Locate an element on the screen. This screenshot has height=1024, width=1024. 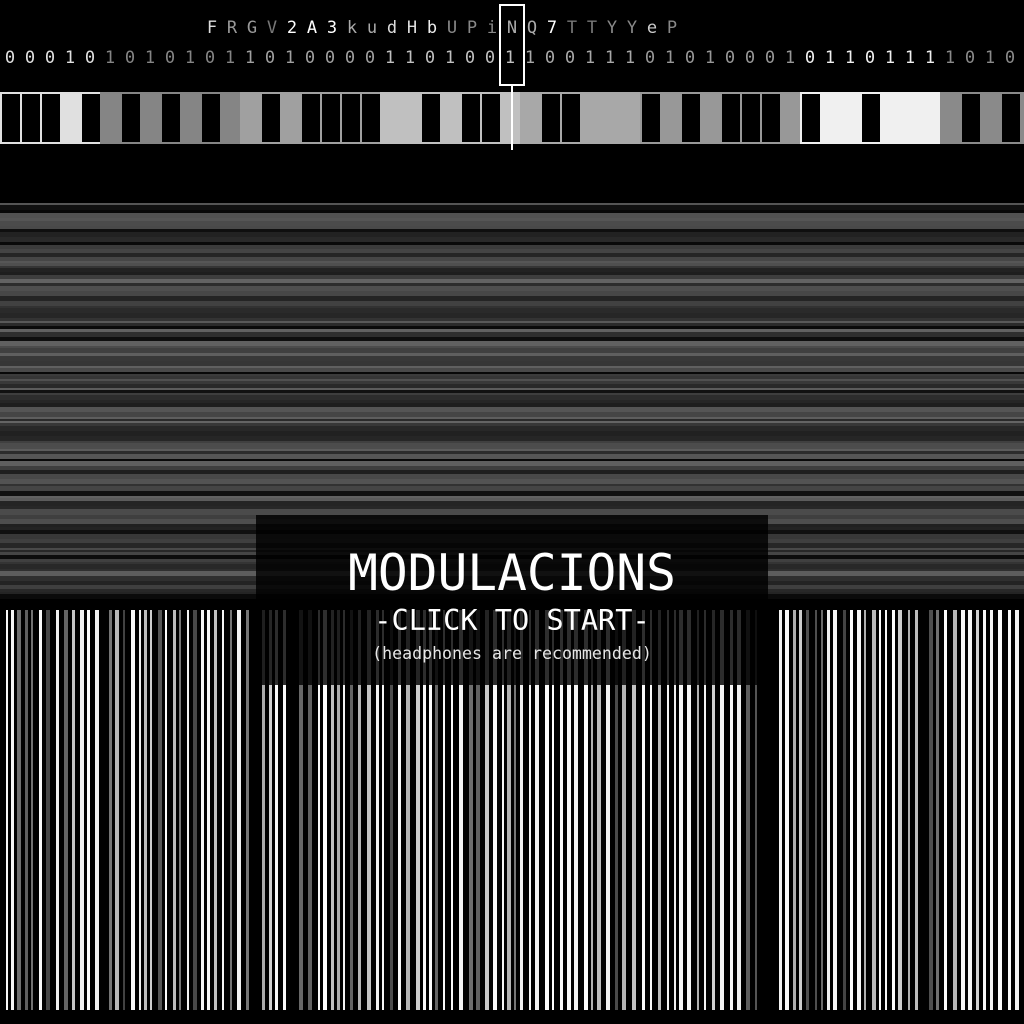
click-to-start-button: -CLICK TO START- is located at coordinates (512, 620).